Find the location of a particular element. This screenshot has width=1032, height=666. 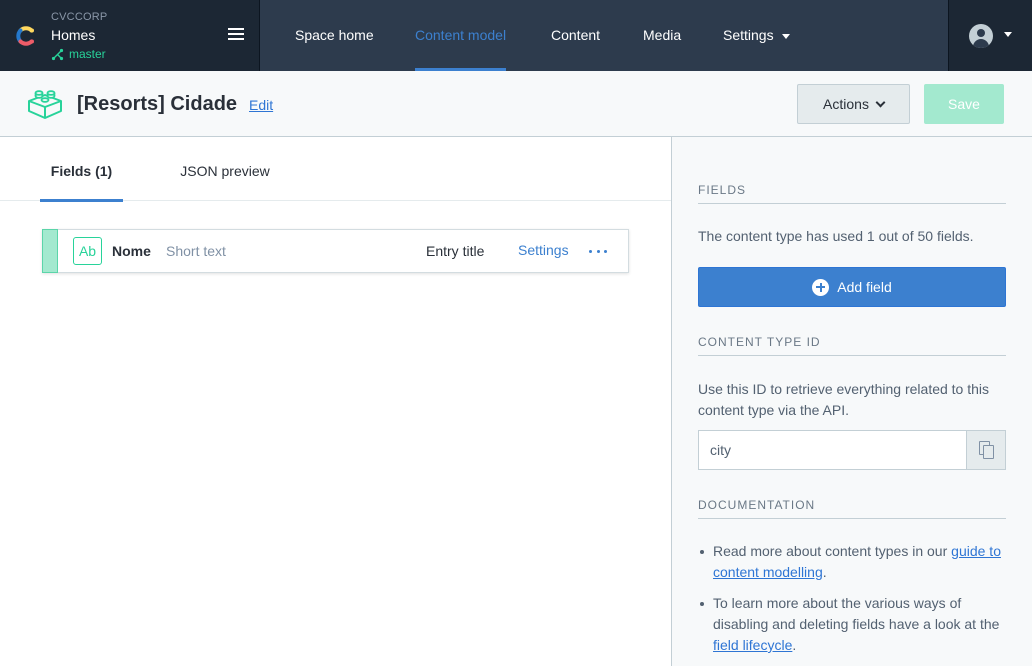

save-button: Save is located at coordinates (964, 104).